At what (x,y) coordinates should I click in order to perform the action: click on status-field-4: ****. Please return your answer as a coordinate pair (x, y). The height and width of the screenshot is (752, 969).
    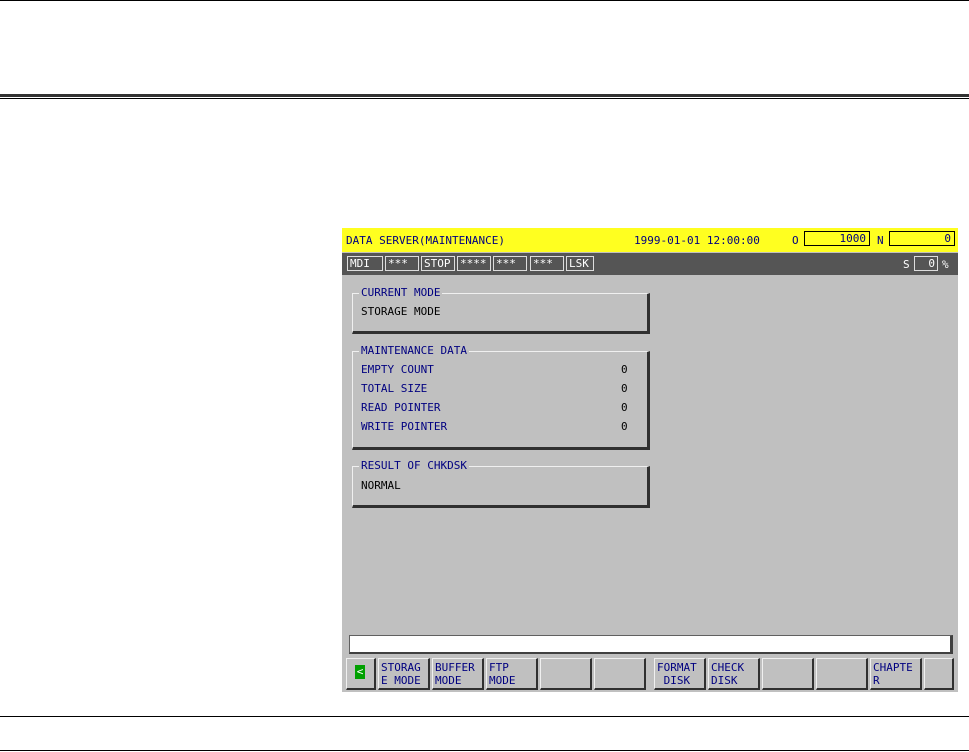
    Looking at the image, I should click on (474, 263).